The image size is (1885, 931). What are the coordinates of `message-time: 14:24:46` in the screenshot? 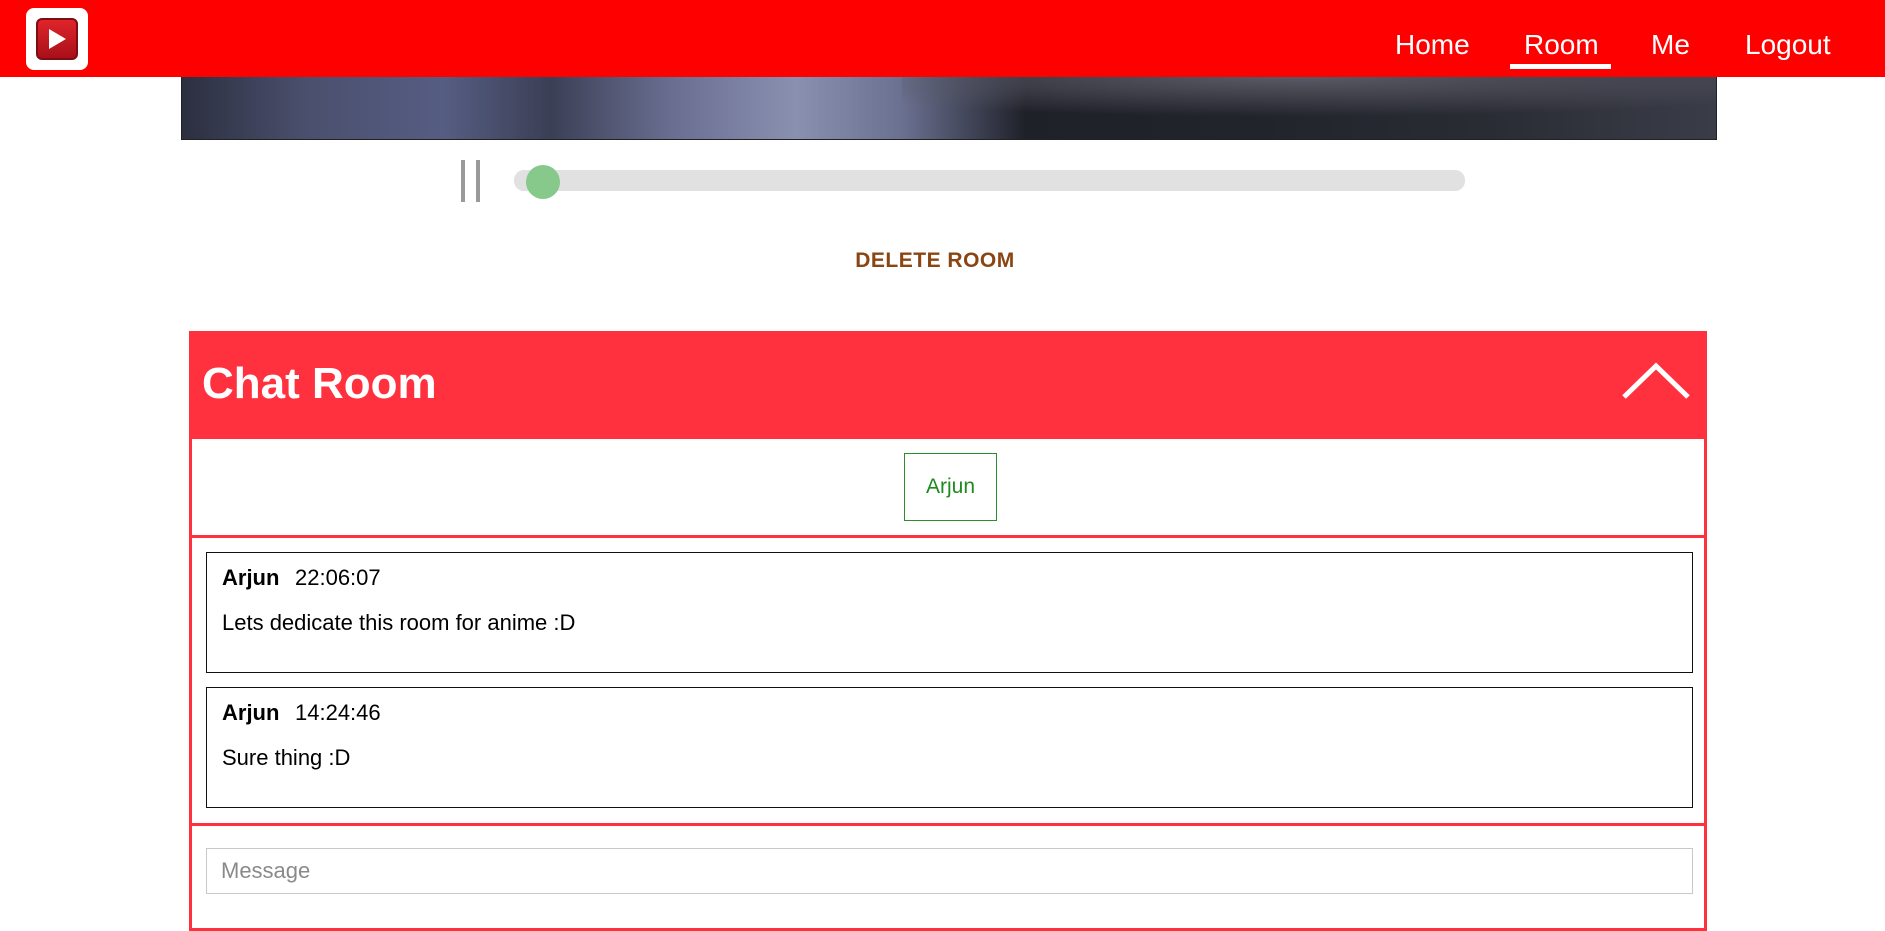 It's located at (338, 712).